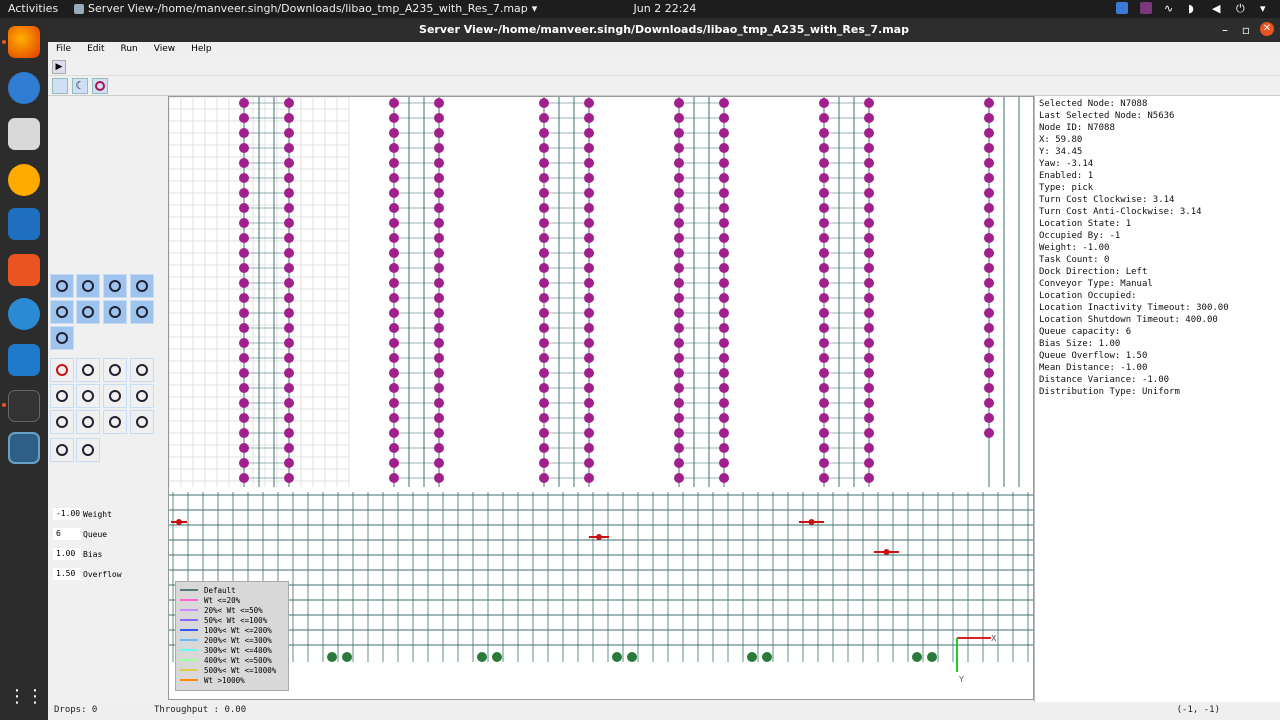 The width and height of the screenshot is (1280, 720). I want to click on server-view-icon, so click(24, 448).